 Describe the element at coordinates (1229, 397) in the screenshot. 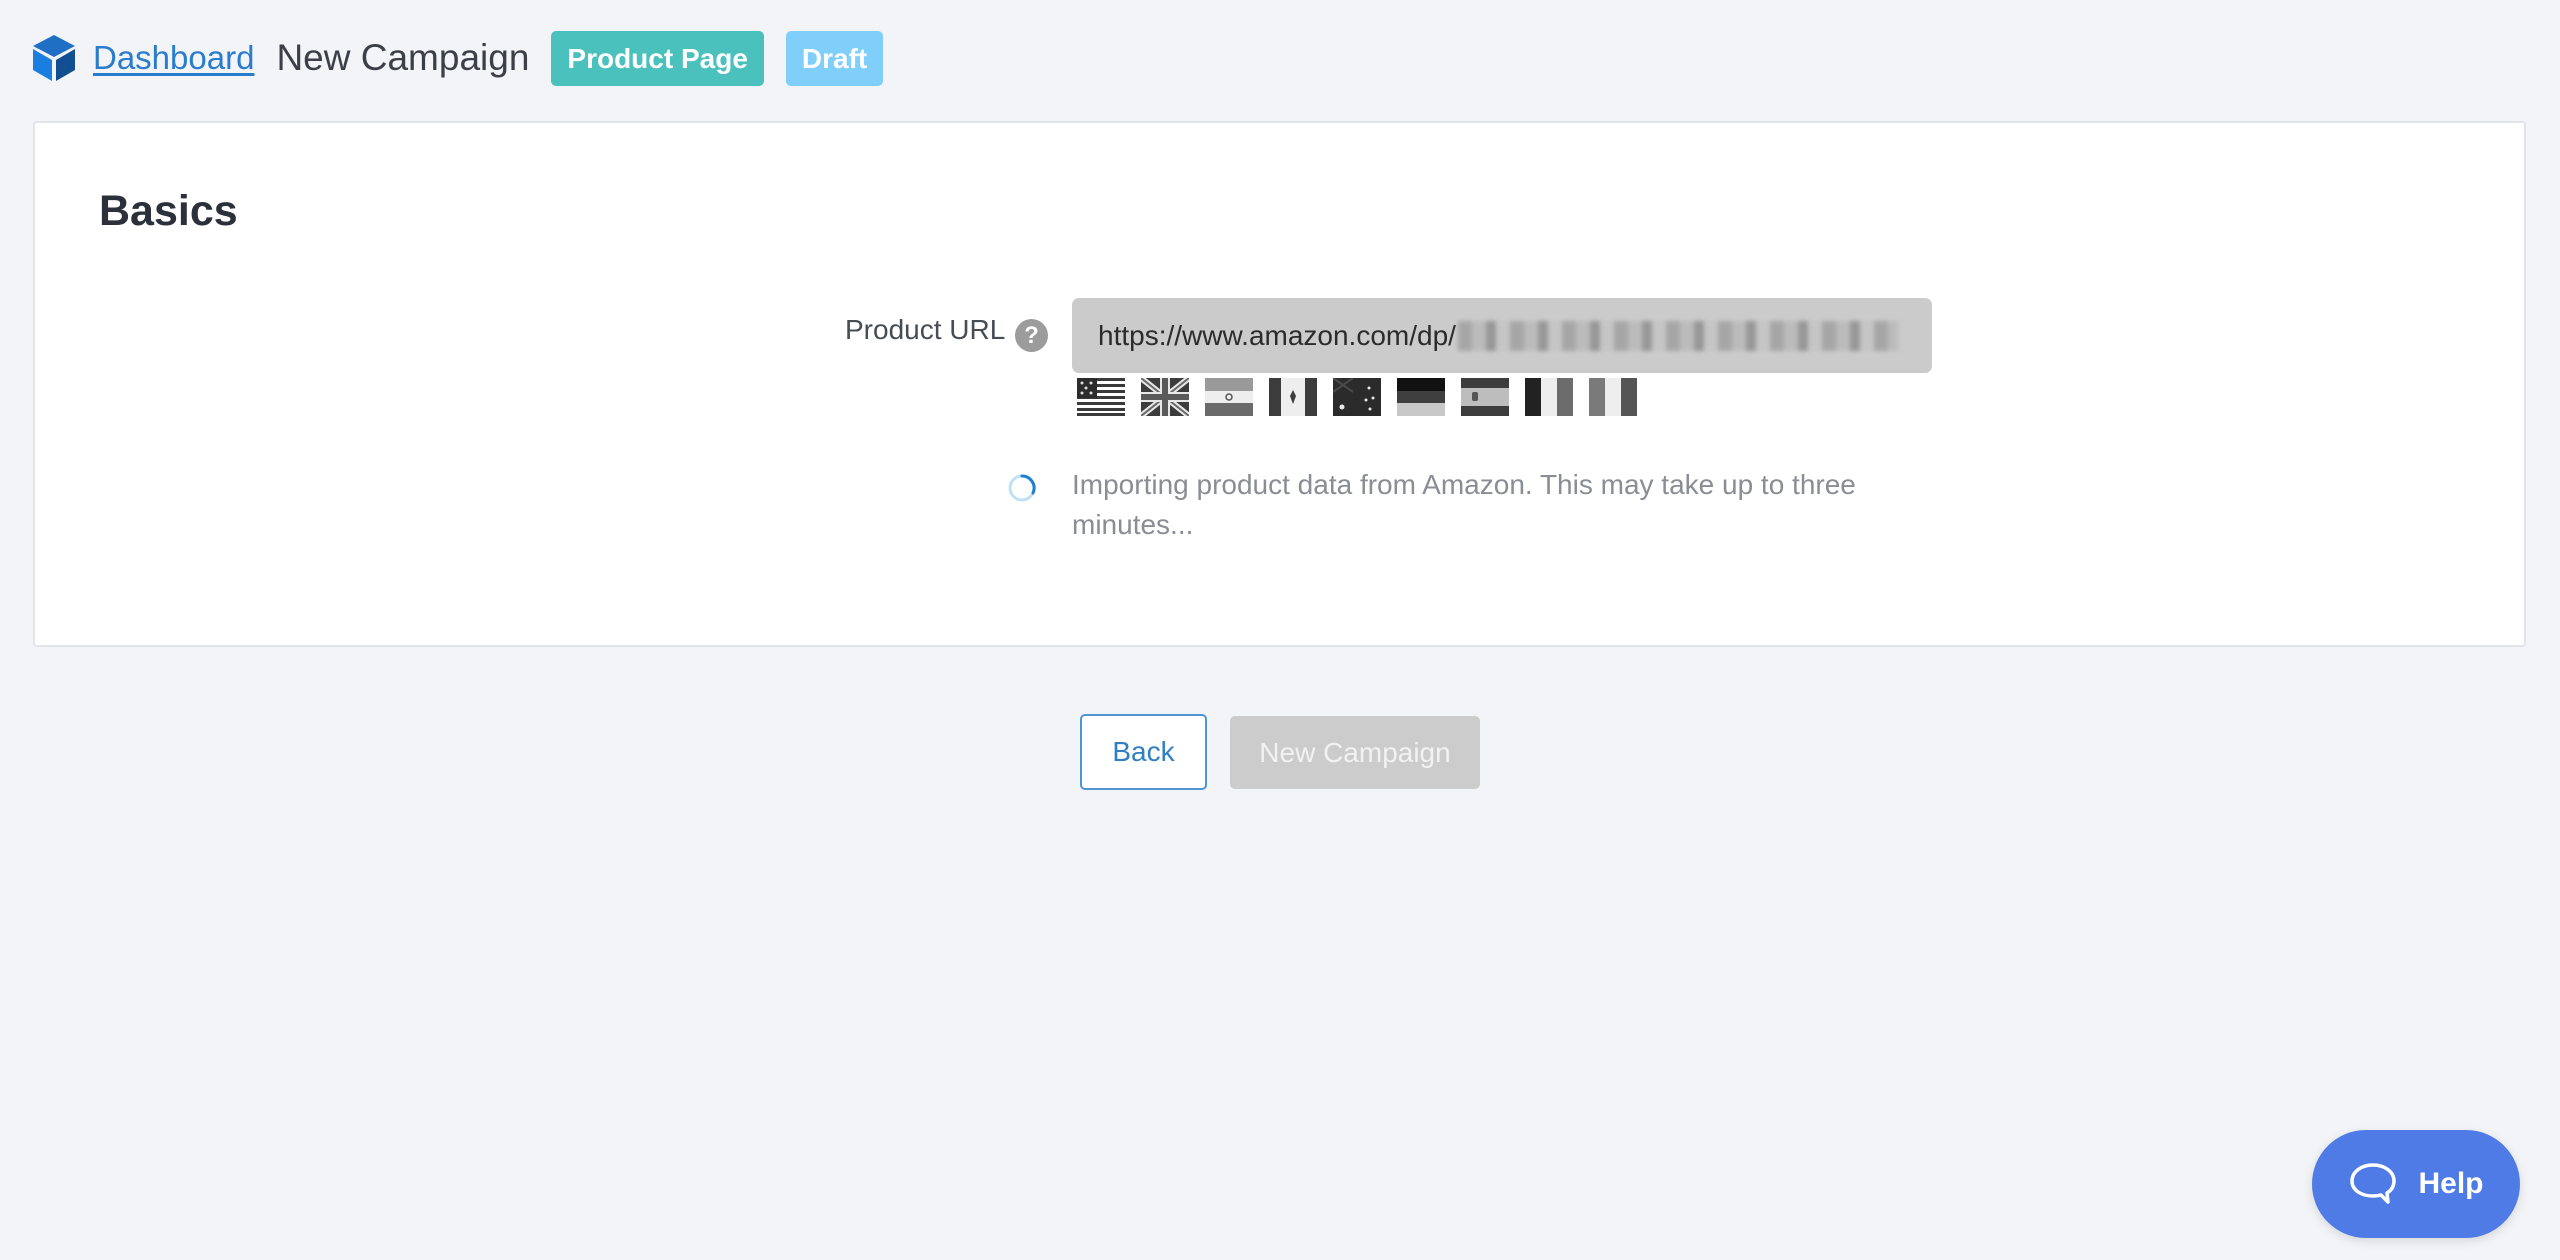

I see `flag-india-icon` at that location.